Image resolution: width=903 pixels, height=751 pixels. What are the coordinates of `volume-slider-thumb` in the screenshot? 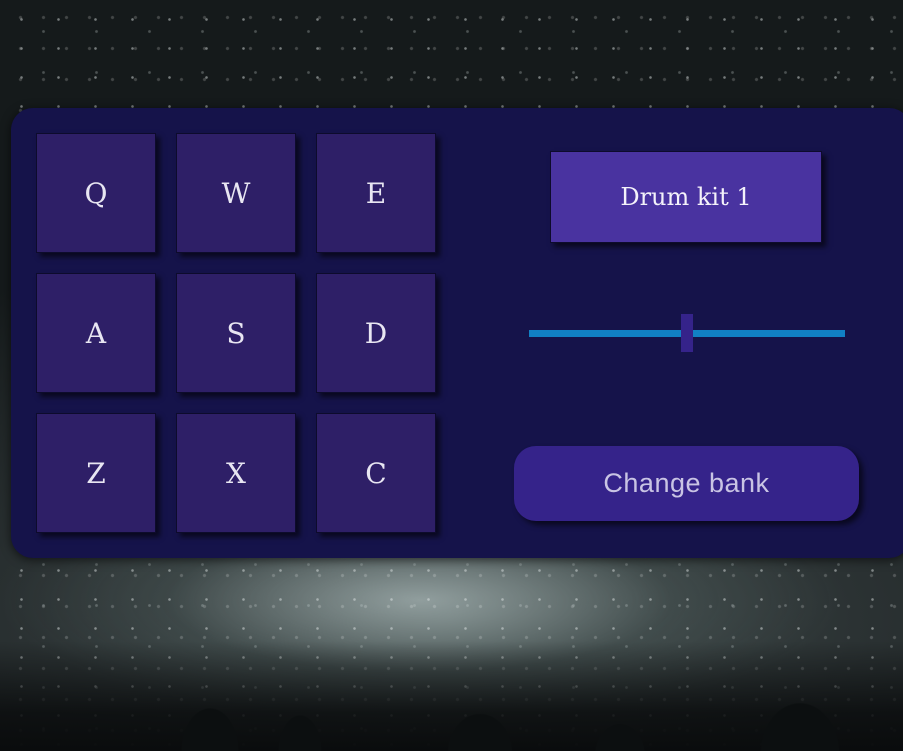 It's located at (687, 333).